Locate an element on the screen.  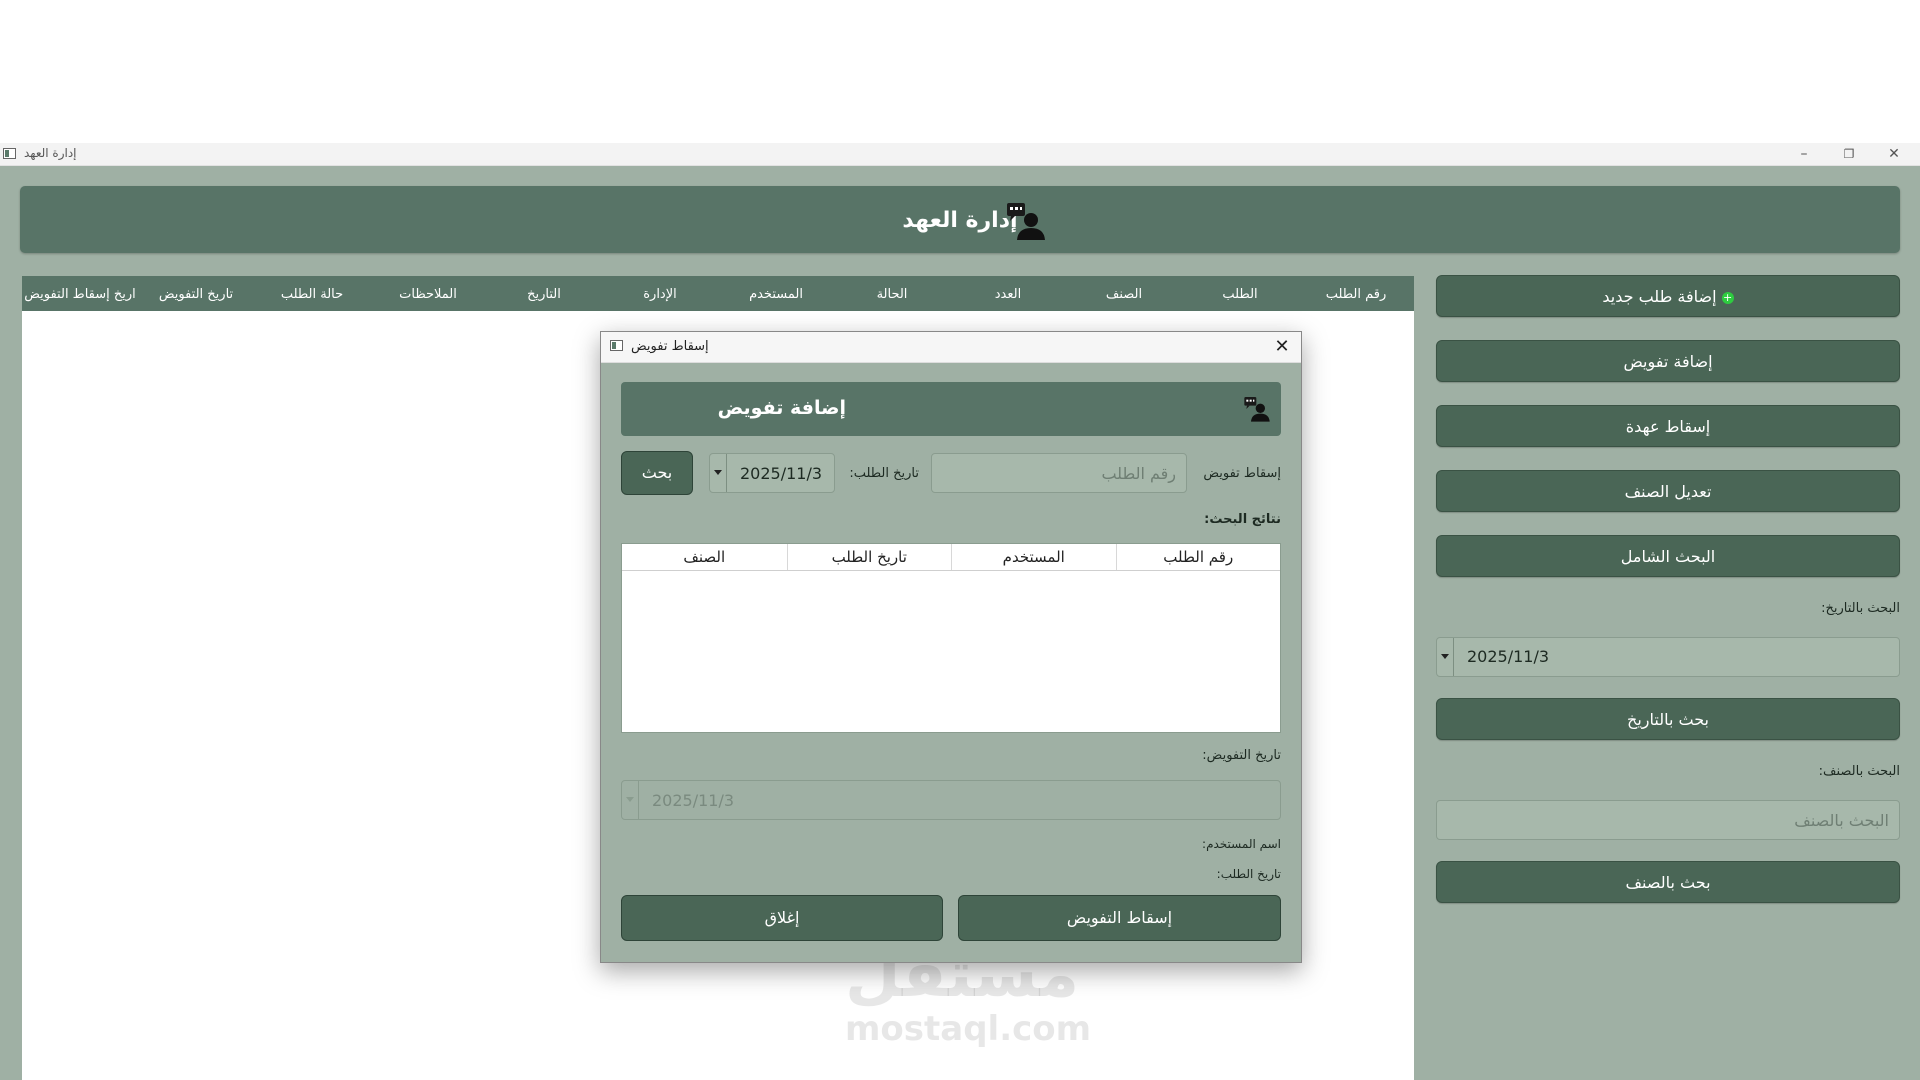
column-header: الصنف is located at coordinates (1124, 293).